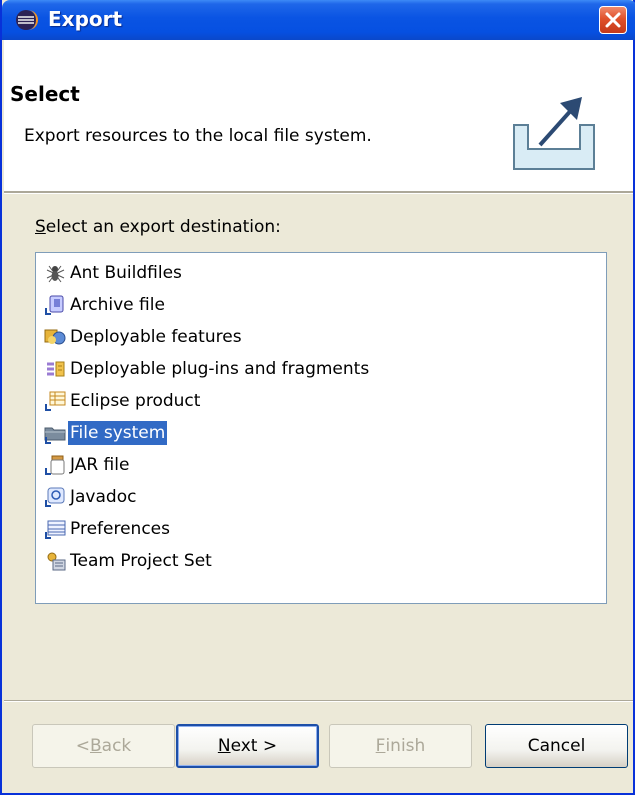 This screenshot has width=635, height=795. What do you see at coordinates (55, 274) in the screenshot?
I see `ant-icon` at bounding box center [55, 274].